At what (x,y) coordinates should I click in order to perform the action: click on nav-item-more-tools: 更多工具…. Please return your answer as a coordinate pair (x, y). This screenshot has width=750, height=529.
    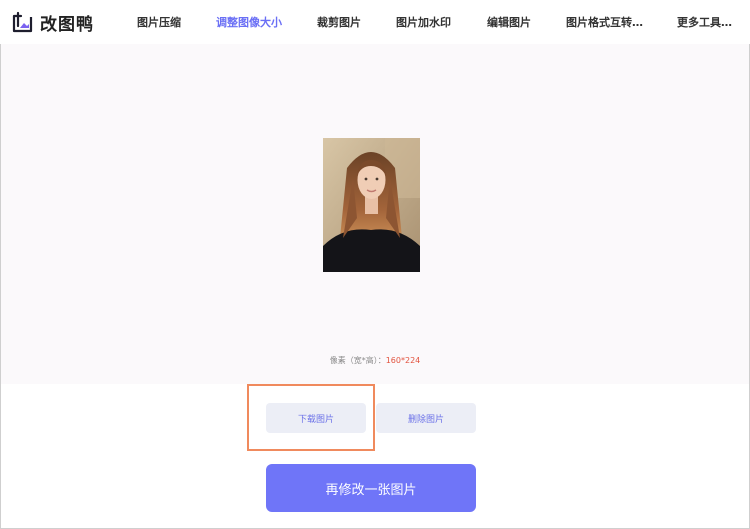
    Looking at the image, I should click on (704, 22).